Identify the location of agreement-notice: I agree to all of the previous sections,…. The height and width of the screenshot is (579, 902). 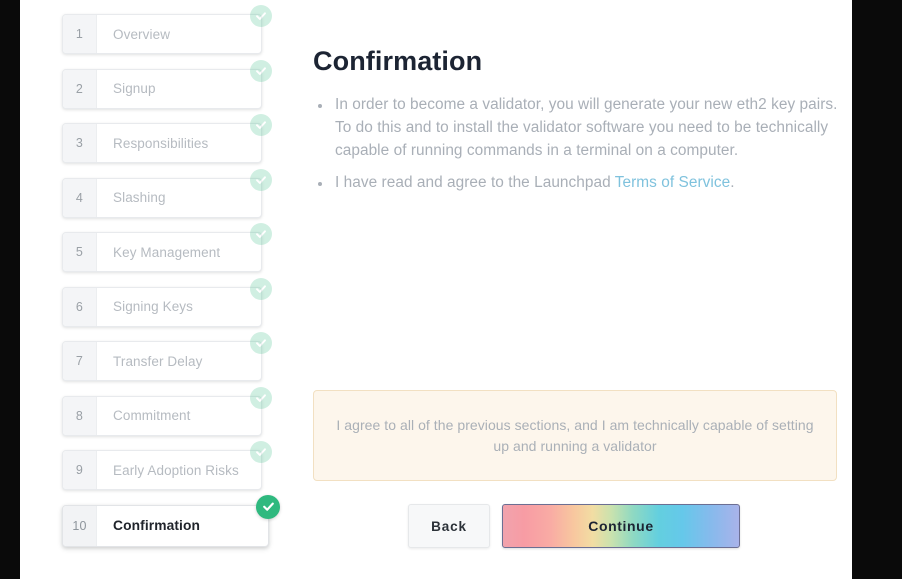
(575, 435).